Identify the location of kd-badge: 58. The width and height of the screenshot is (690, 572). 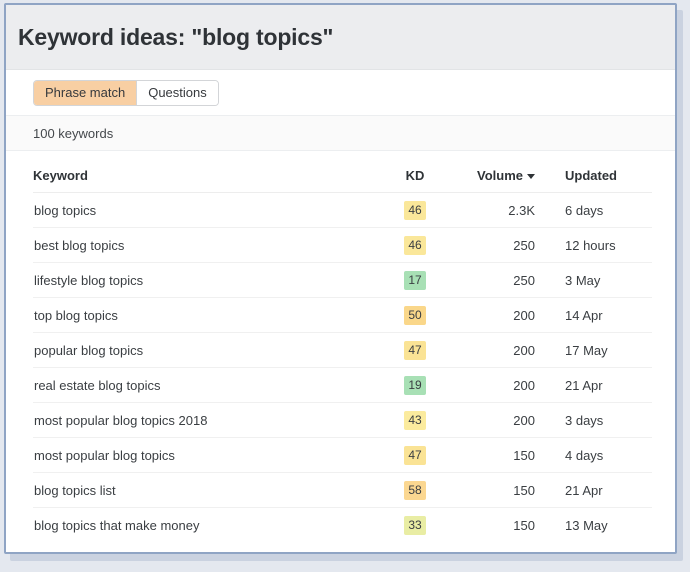
(415, 490).